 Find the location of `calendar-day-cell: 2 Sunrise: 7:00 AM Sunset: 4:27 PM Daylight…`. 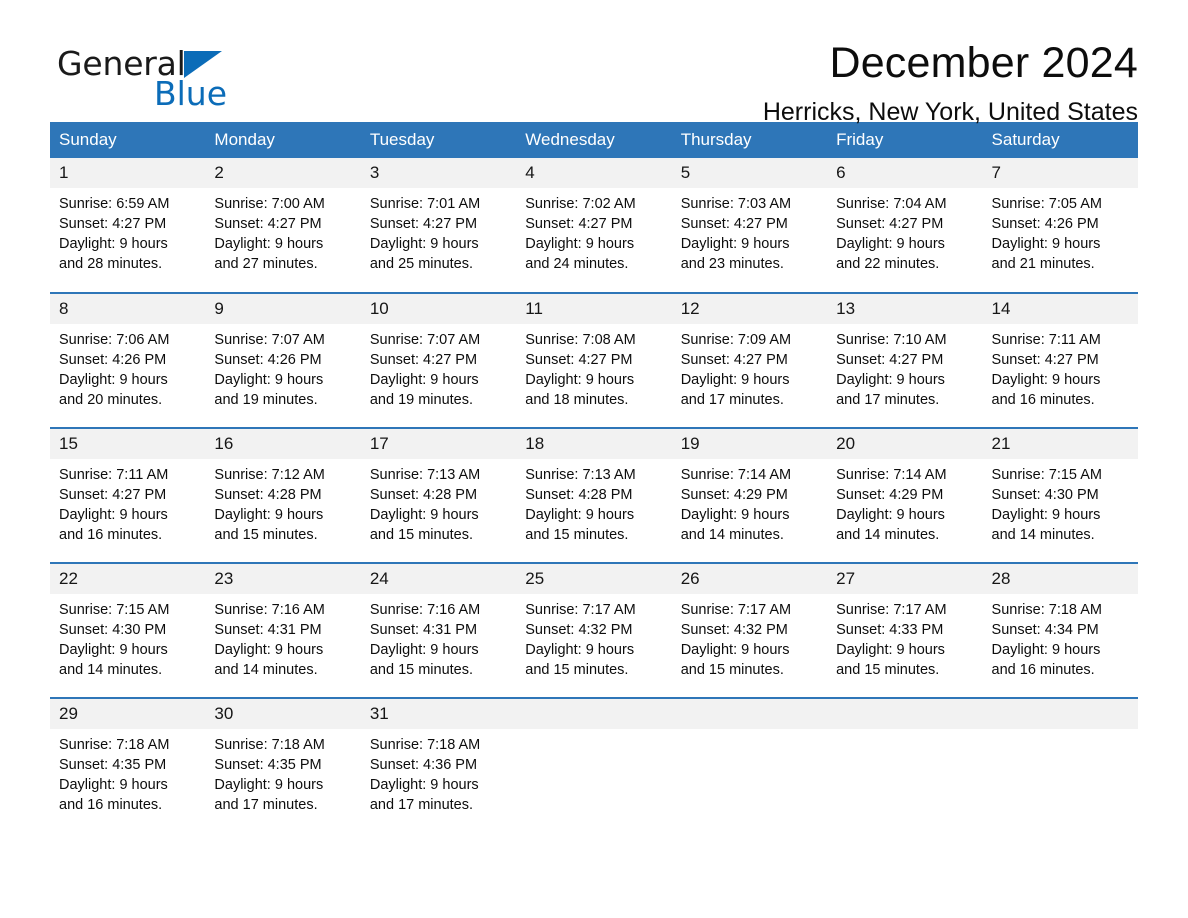

calendar-day-cell: 2 Sunrise: 7:00 AM Sunset: 4:27 PM Daylight… is located at coordinates (283, 225).